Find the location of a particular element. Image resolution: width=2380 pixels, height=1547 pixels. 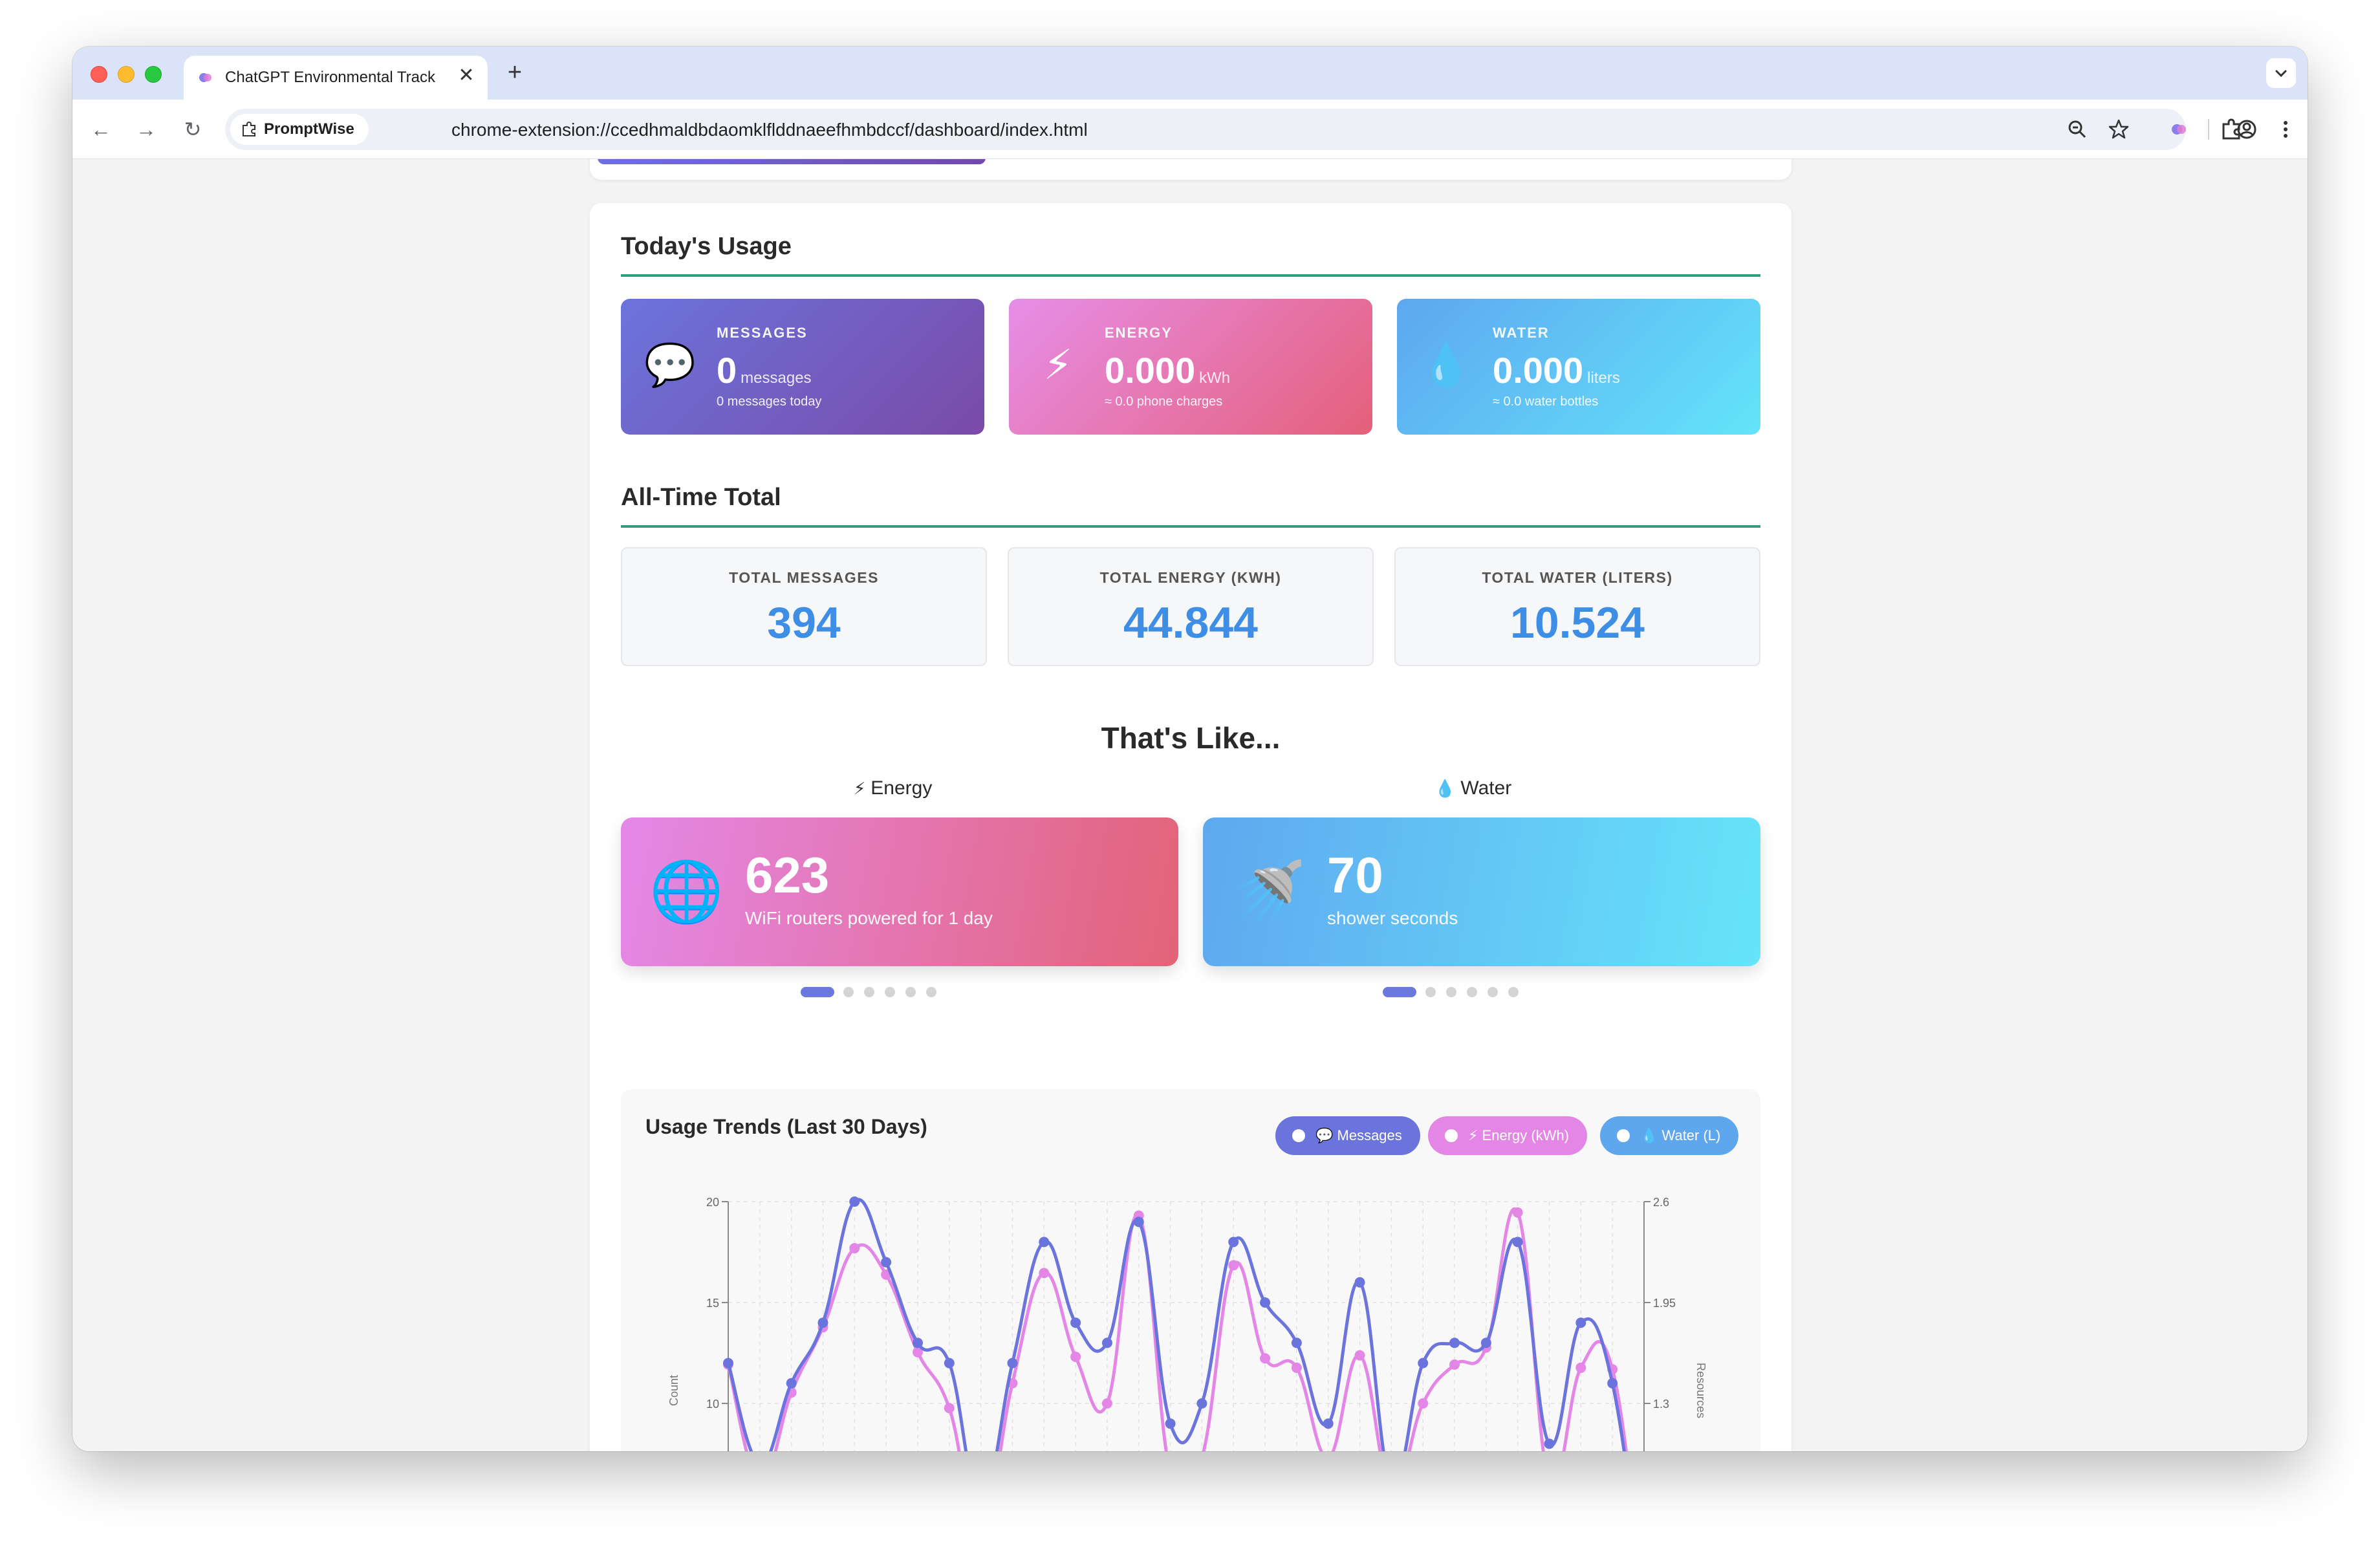

todays-usage-title: Today's Usage is located at coordinates (706, 246).